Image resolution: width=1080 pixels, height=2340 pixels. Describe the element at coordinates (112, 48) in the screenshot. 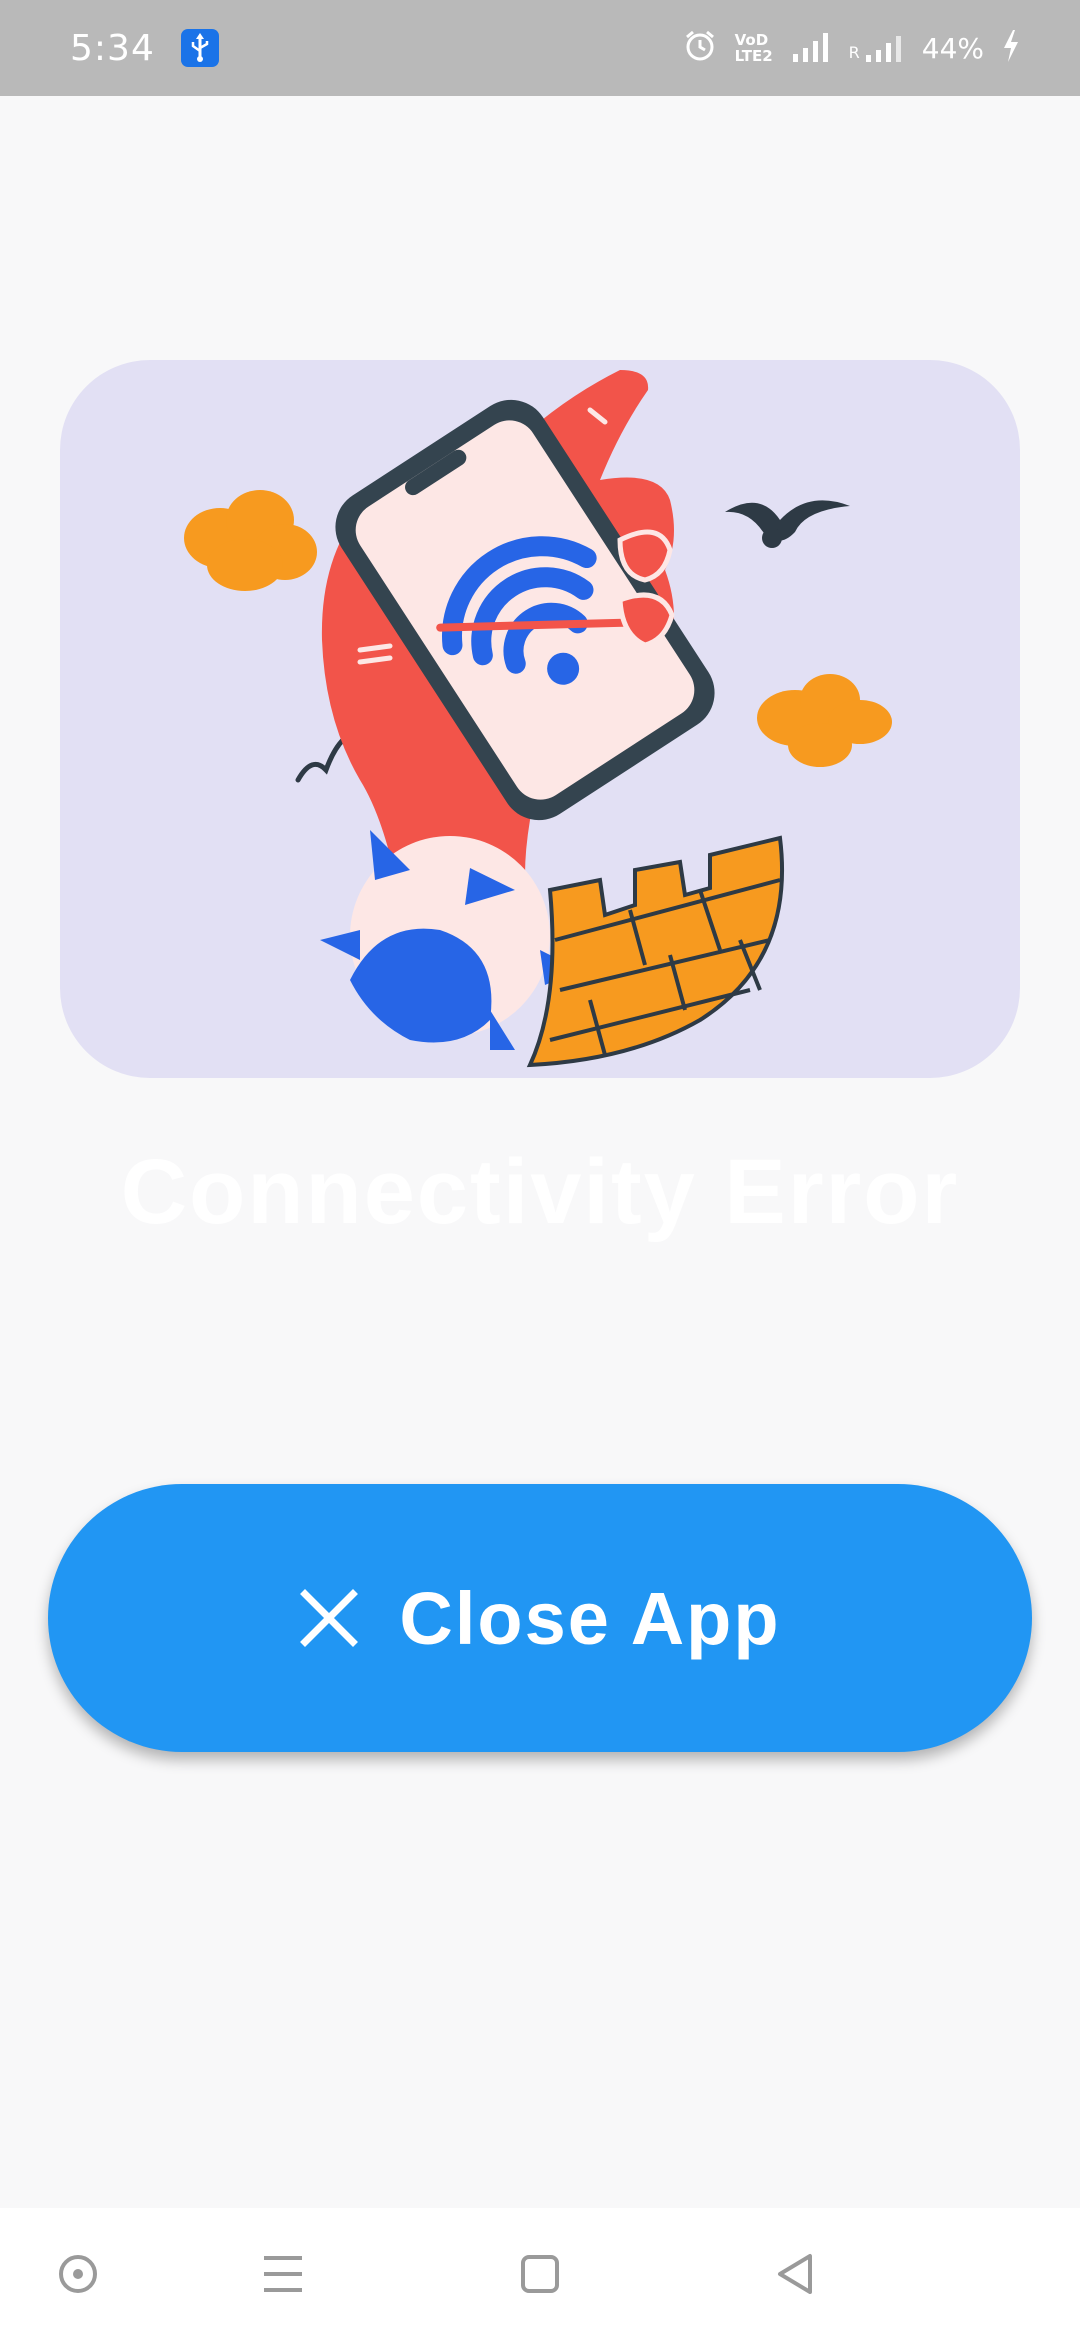

I see `status-time: 5:34` at that location.